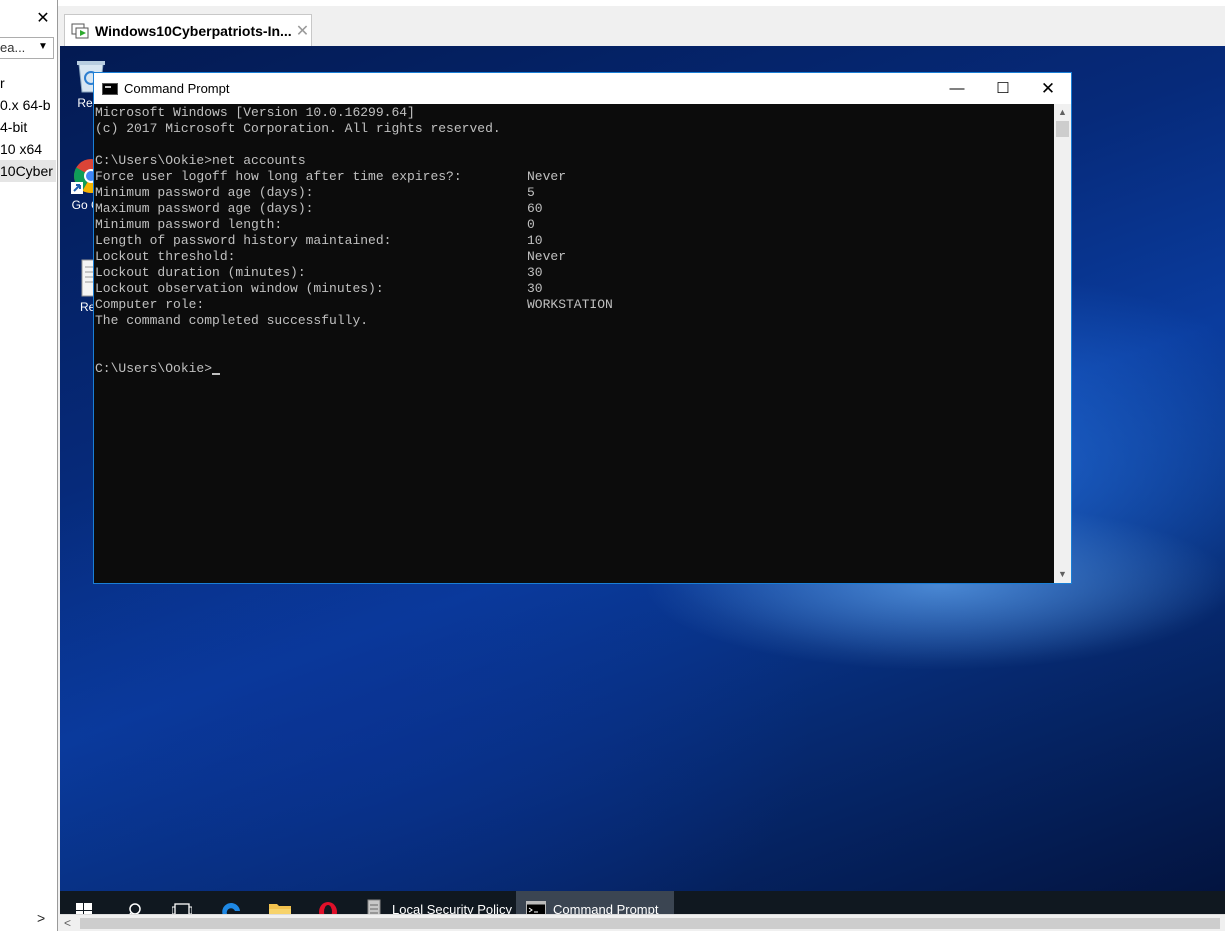  I want to click on setting-label: Length of password history maintained:, so click(243, 240).